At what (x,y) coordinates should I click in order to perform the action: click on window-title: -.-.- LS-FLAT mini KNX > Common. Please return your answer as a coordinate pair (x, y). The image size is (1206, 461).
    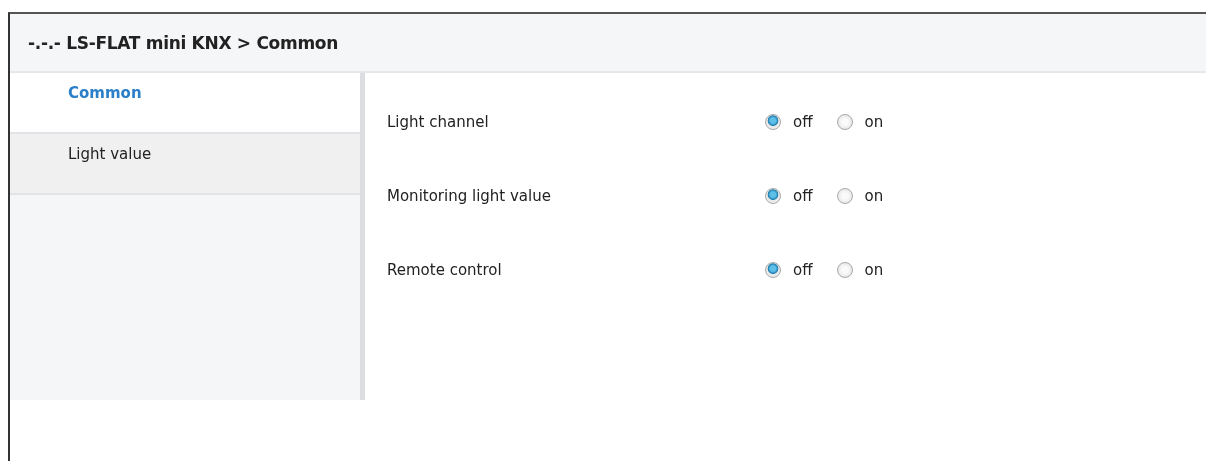
    Looking at the image, I should click on (183, 42).